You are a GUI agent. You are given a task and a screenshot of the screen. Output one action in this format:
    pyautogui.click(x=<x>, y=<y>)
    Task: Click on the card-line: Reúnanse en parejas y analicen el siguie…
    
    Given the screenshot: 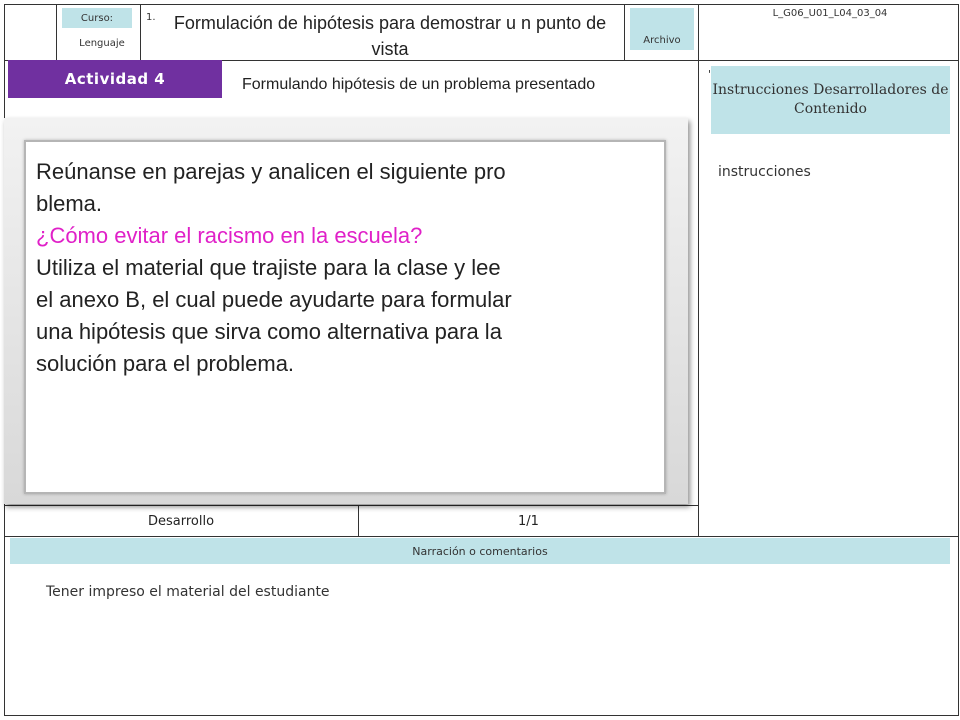 What is the action you would take?
    pyautogui.click(x=271, y=171)
    